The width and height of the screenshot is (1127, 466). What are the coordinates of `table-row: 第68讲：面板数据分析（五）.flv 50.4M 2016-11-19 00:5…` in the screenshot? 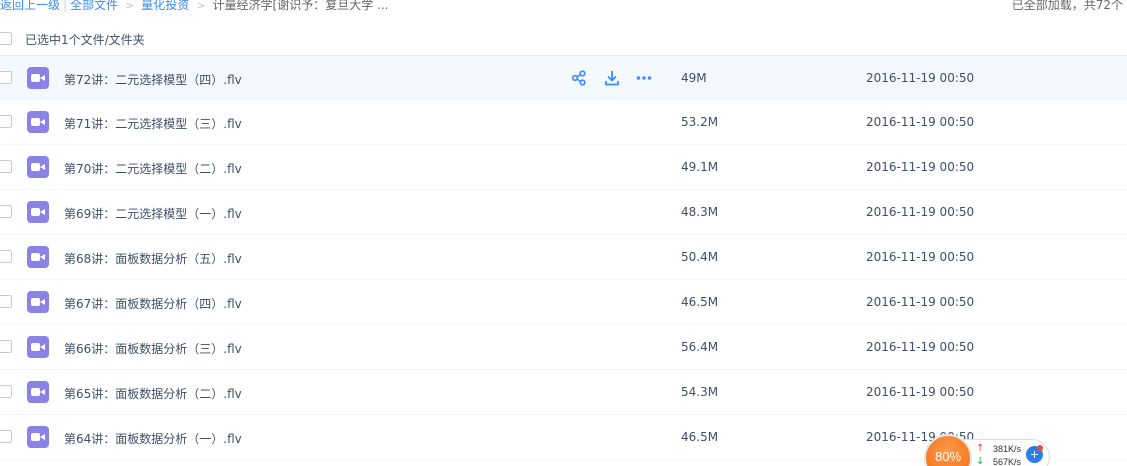 It's located at (563, 257).